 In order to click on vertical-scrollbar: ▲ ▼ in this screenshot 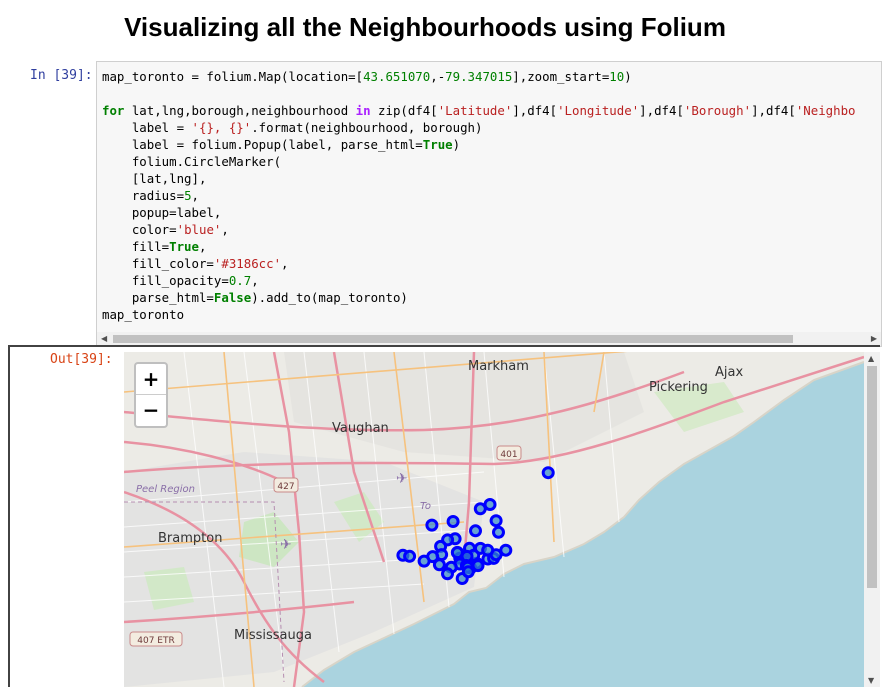, I will do `click(872, 519)`.